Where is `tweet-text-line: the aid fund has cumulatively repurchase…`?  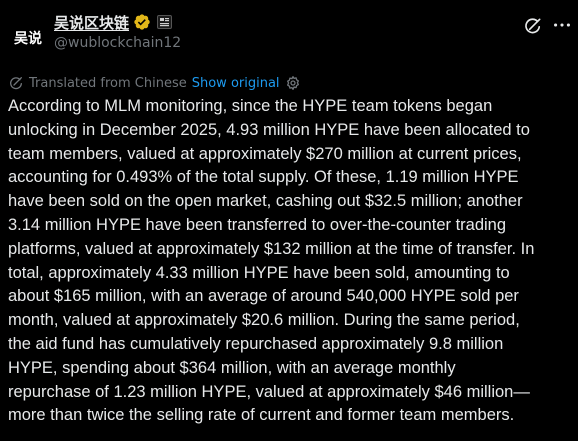 tweet-text-line: the aid fund has cumulatively repurchase… is located at coordinates (256, 343).